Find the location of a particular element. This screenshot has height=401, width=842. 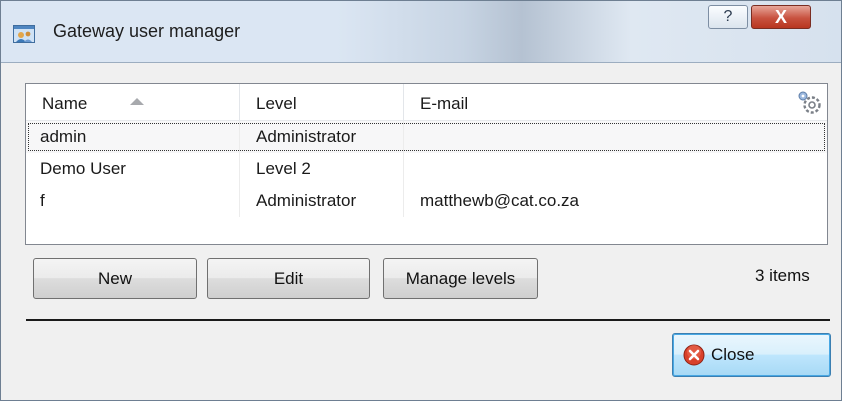

cell-level: Level 2 is located at coordinates (322, 169).